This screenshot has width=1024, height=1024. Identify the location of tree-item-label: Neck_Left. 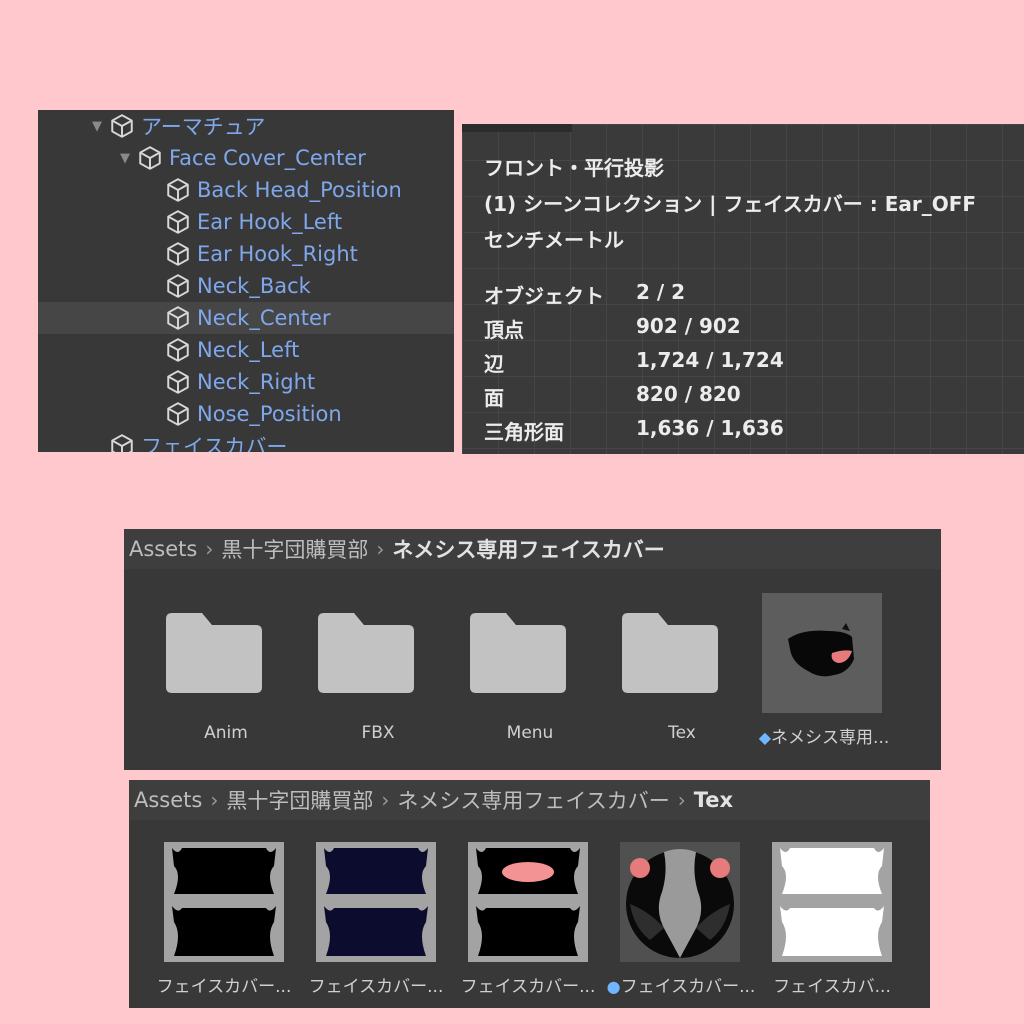
(248, 350).